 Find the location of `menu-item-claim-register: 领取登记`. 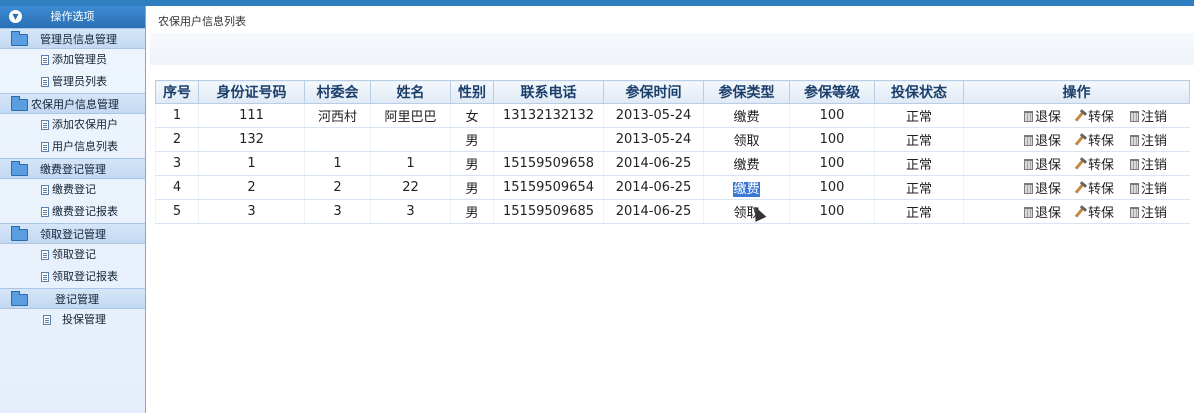

menu-item-claim-register: 领取登记 is located at coordinates (72, 255).